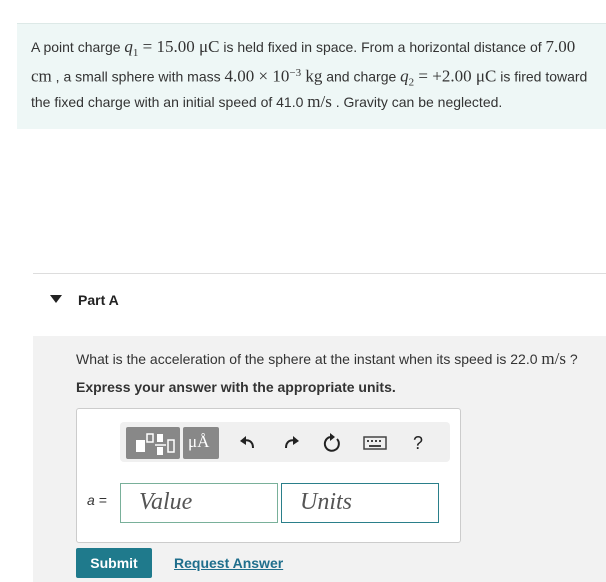 This screenshot has width=606, height=582. Describe the element at coordinates (114, 563) in the screenshot. I see `submit-button: Submit` at that location.